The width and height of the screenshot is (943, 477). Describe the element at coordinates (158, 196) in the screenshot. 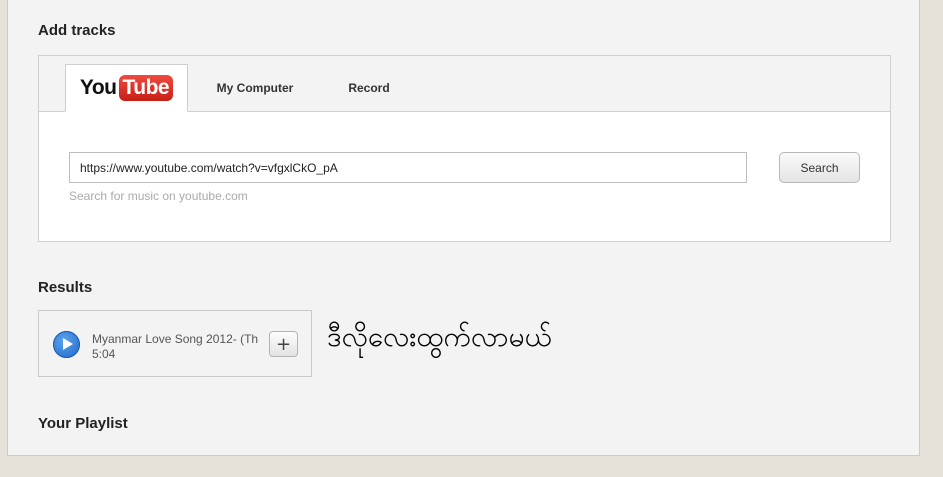

I see `search-hint: Search for music on youtube.com` at that location.